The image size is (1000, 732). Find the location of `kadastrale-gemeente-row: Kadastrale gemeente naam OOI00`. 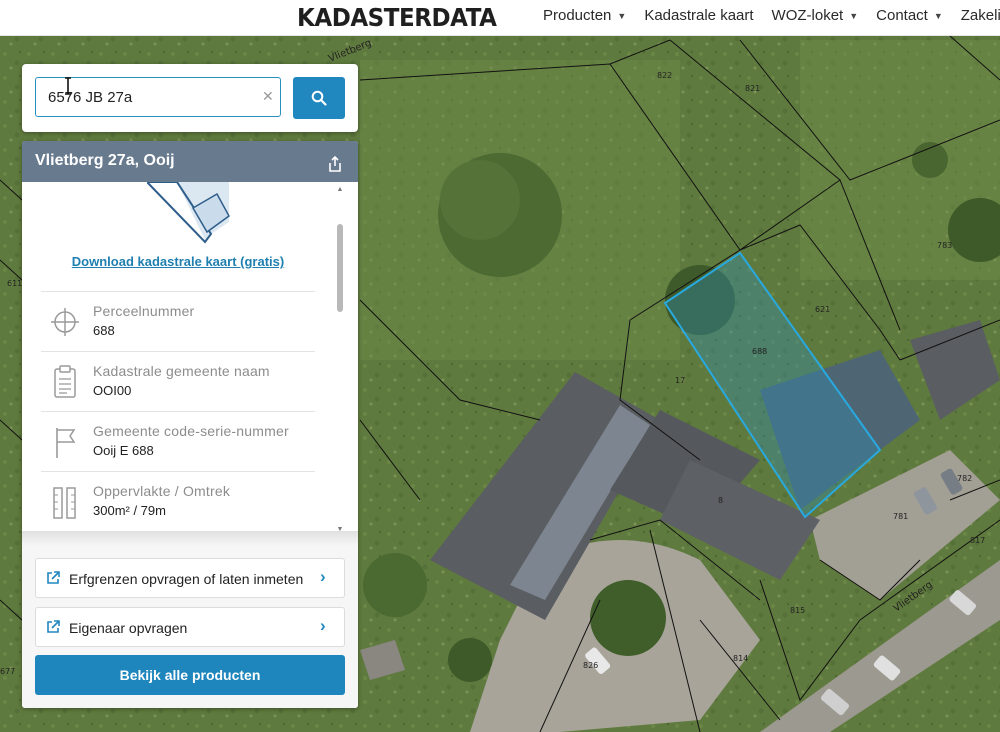

kadastrale-gemeente-row: Kadastrale gemeente naam OOI00 is located at coordinates (178, 381).